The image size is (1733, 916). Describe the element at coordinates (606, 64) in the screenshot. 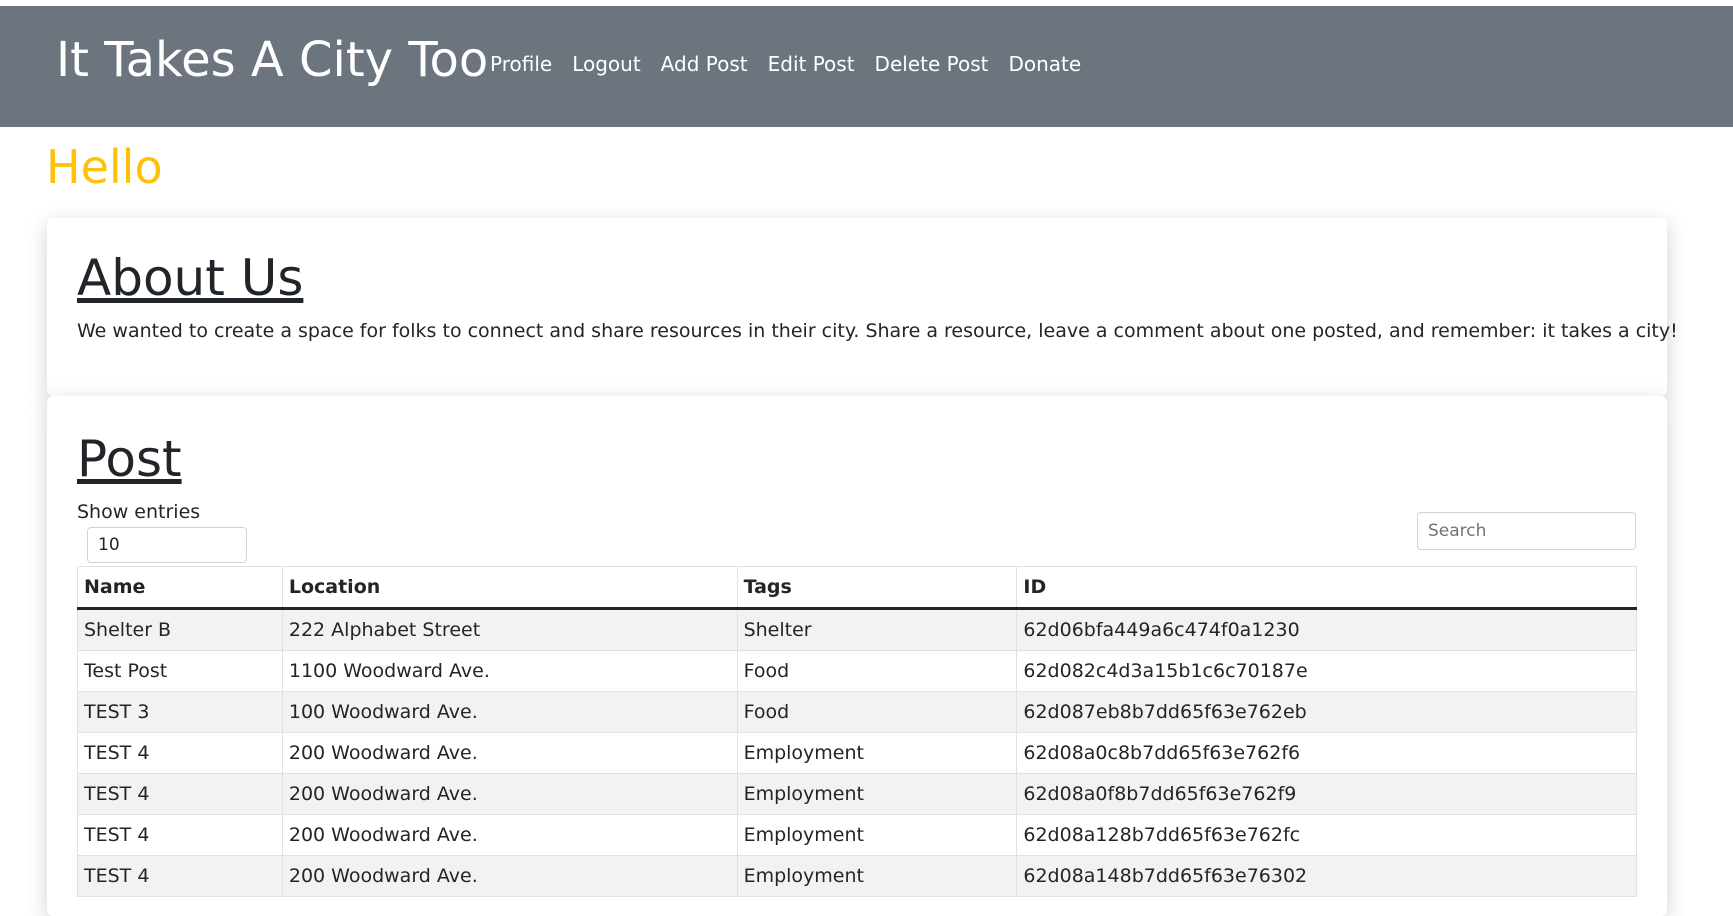

I see `nav-logout-link: Logout` at that location.